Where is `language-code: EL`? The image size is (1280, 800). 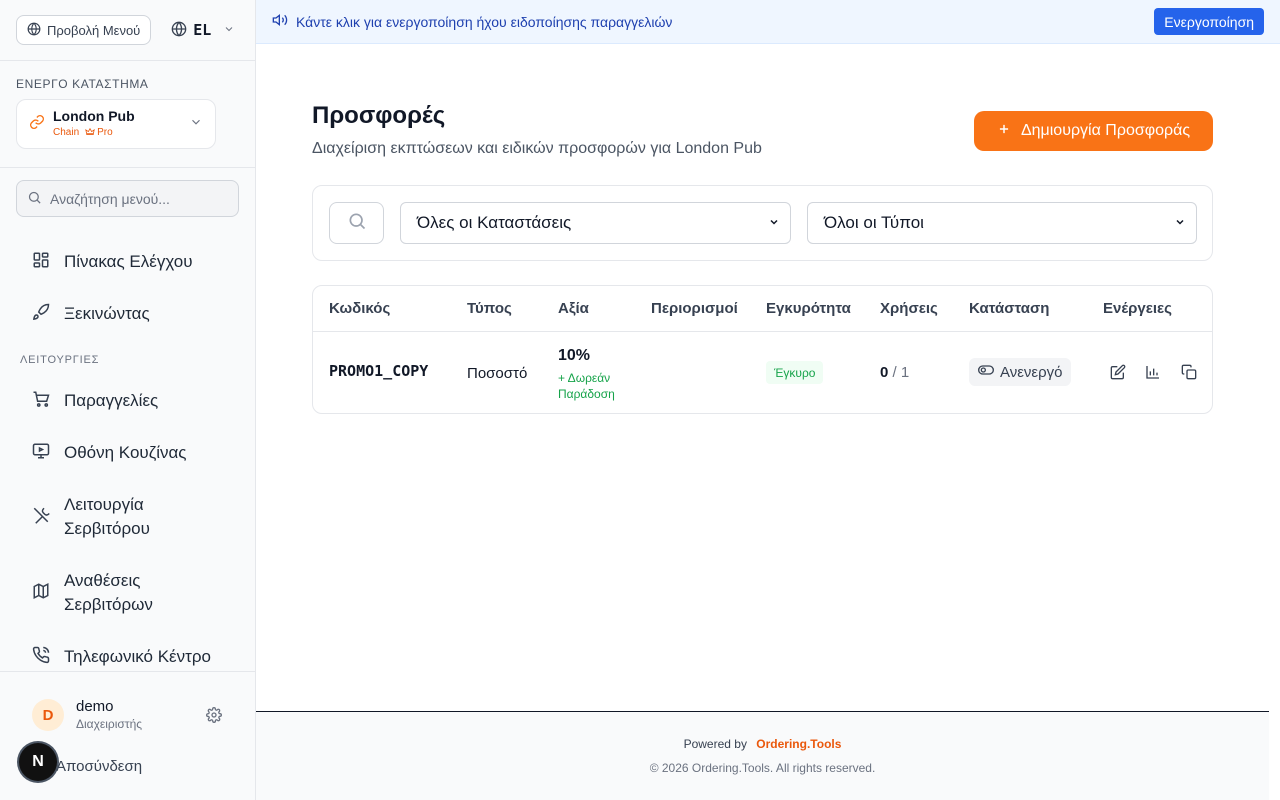 language-code: EL is located at coordinates (202, 30).